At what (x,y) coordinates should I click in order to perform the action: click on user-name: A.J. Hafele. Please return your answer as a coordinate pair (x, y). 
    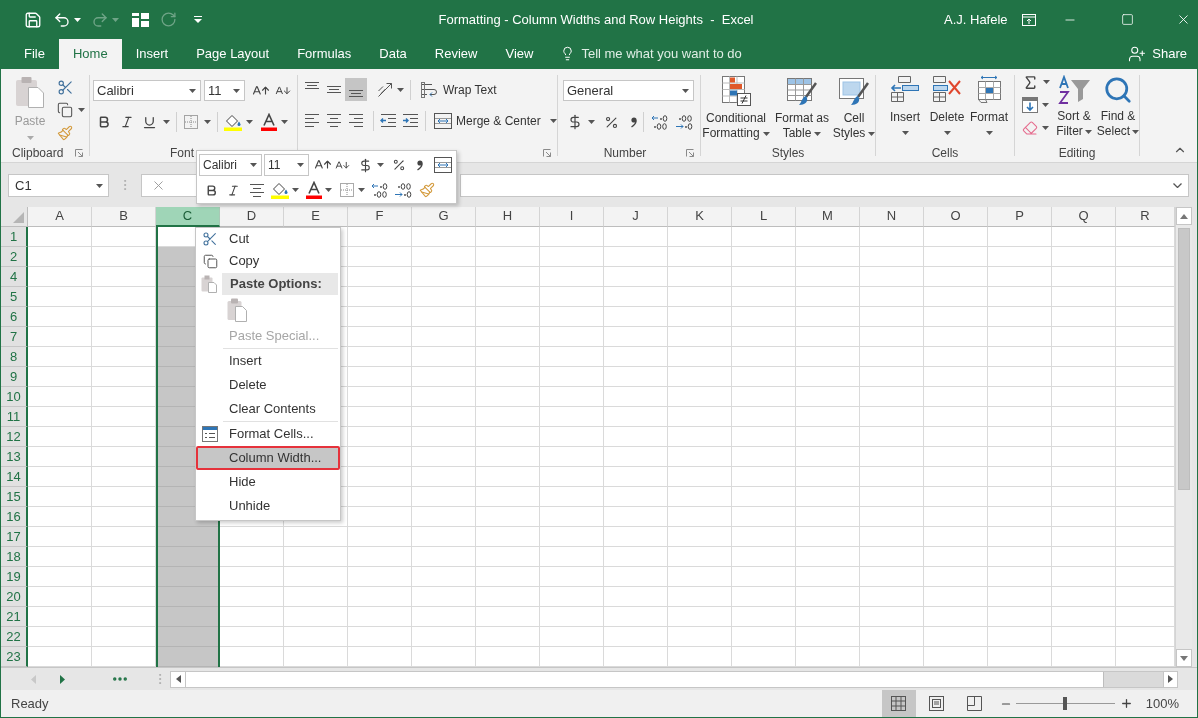
    Looking at the image, I should click on (976, 19).